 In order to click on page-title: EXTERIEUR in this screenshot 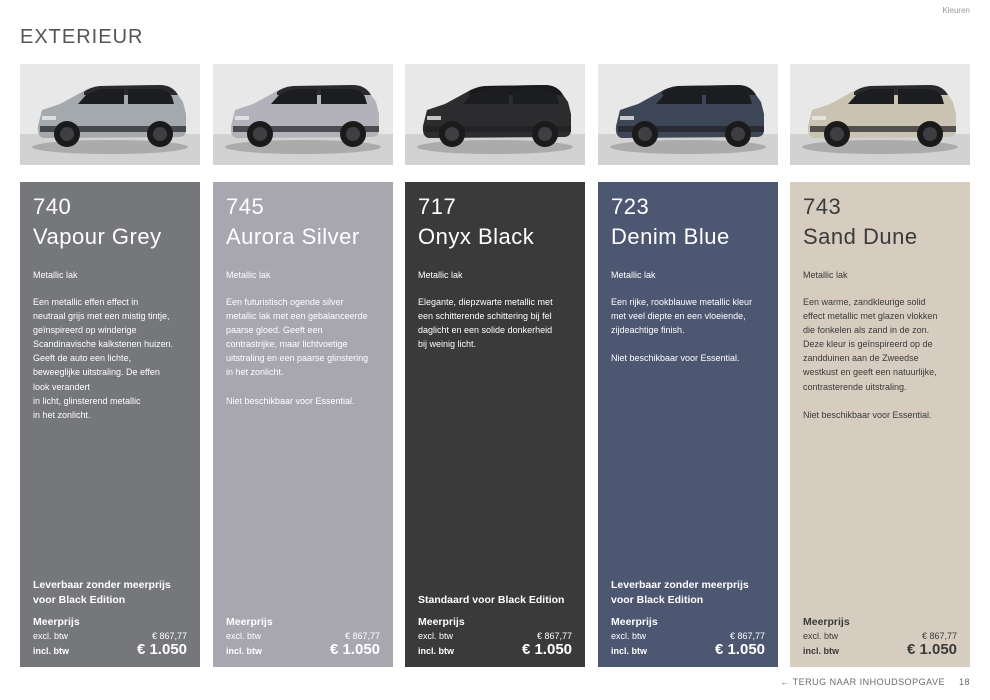, I will do `click(82, 37)`.